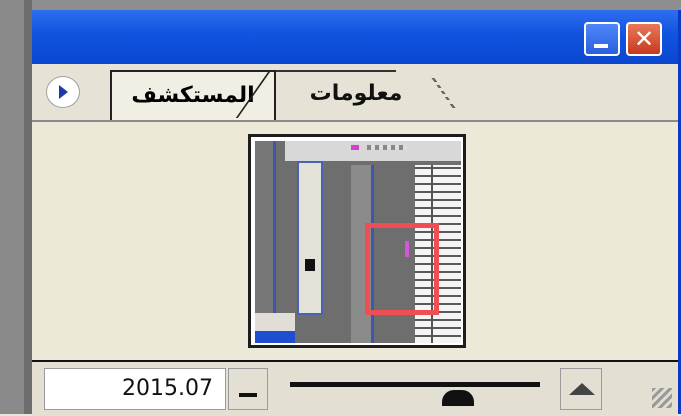 This screenshot has width=681, height=416. I want to click on thumb-panel, so click(310, 238).